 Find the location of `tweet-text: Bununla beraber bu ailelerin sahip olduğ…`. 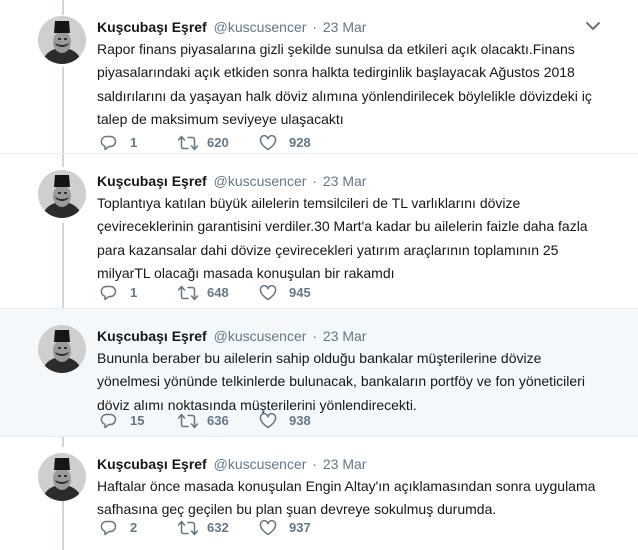

tweet-text: Bununla beraber bu ailelerin sahip olduğ… is located at coordinates (347, 382).